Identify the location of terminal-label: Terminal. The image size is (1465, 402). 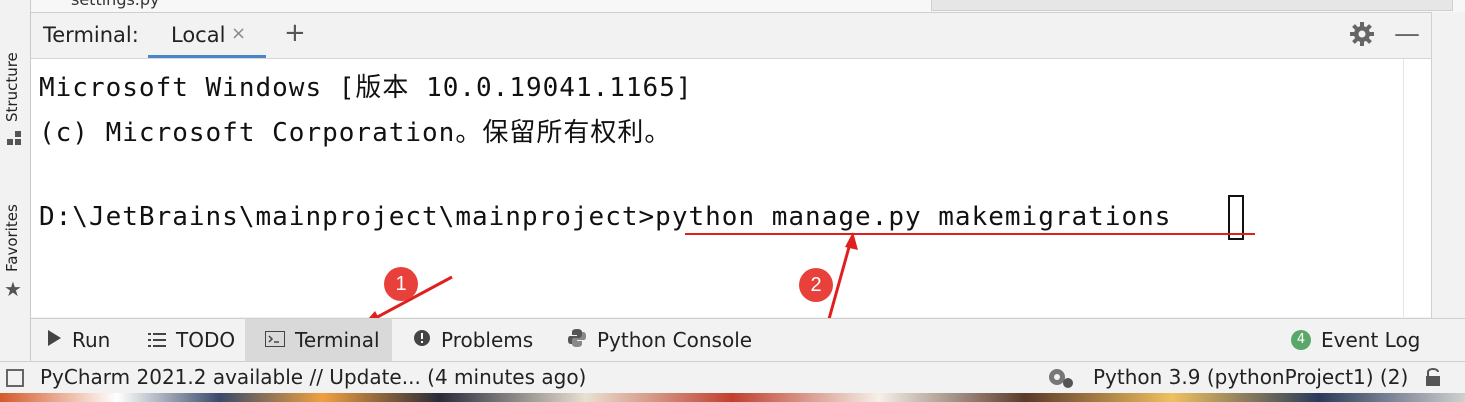
(337, 340).